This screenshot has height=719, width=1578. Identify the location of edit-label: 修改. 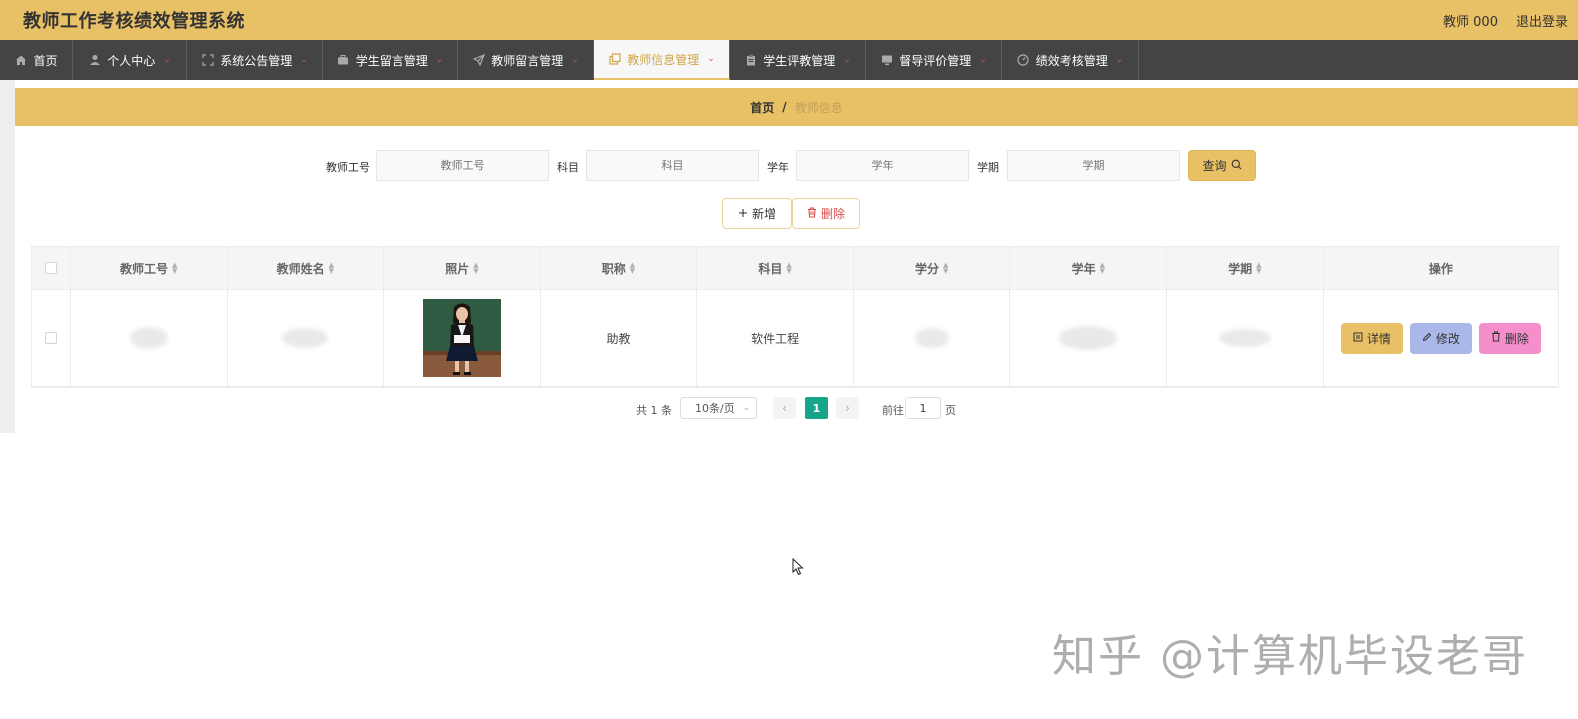
(1447, 338).